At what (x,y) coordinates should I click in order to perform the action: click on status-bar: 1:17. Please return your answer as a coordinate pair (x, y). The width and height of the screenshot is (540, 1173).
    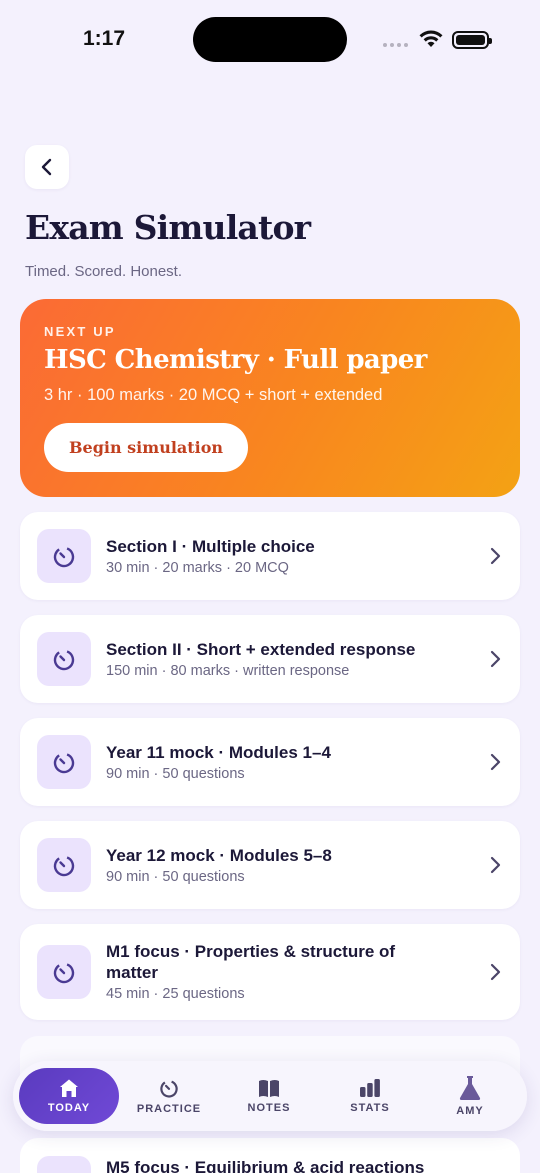
    Looking at the image, I should click on (270, 40).